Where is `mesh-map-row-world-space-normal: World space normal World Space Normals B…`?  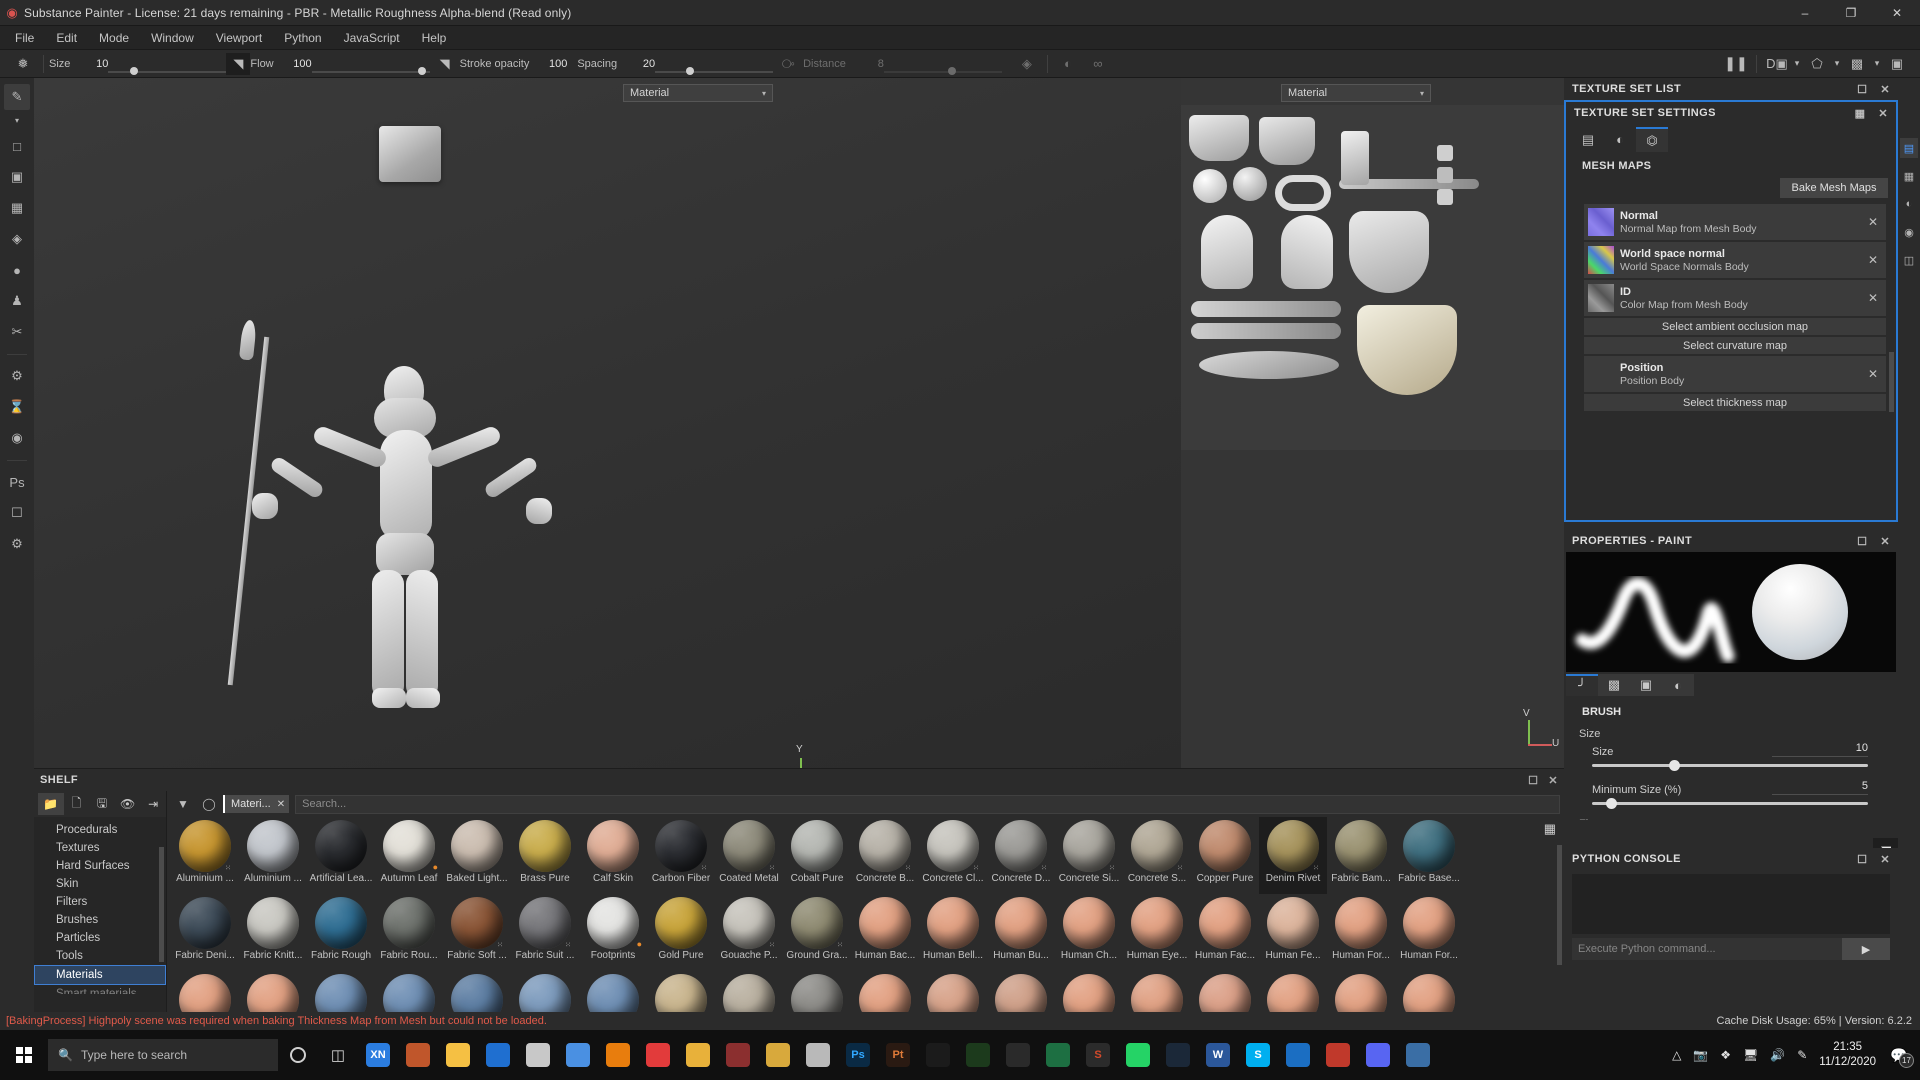 mesh-map-row-world-space-normal: World space normal World Space Normals B… is located at coordinates (1735, 260).